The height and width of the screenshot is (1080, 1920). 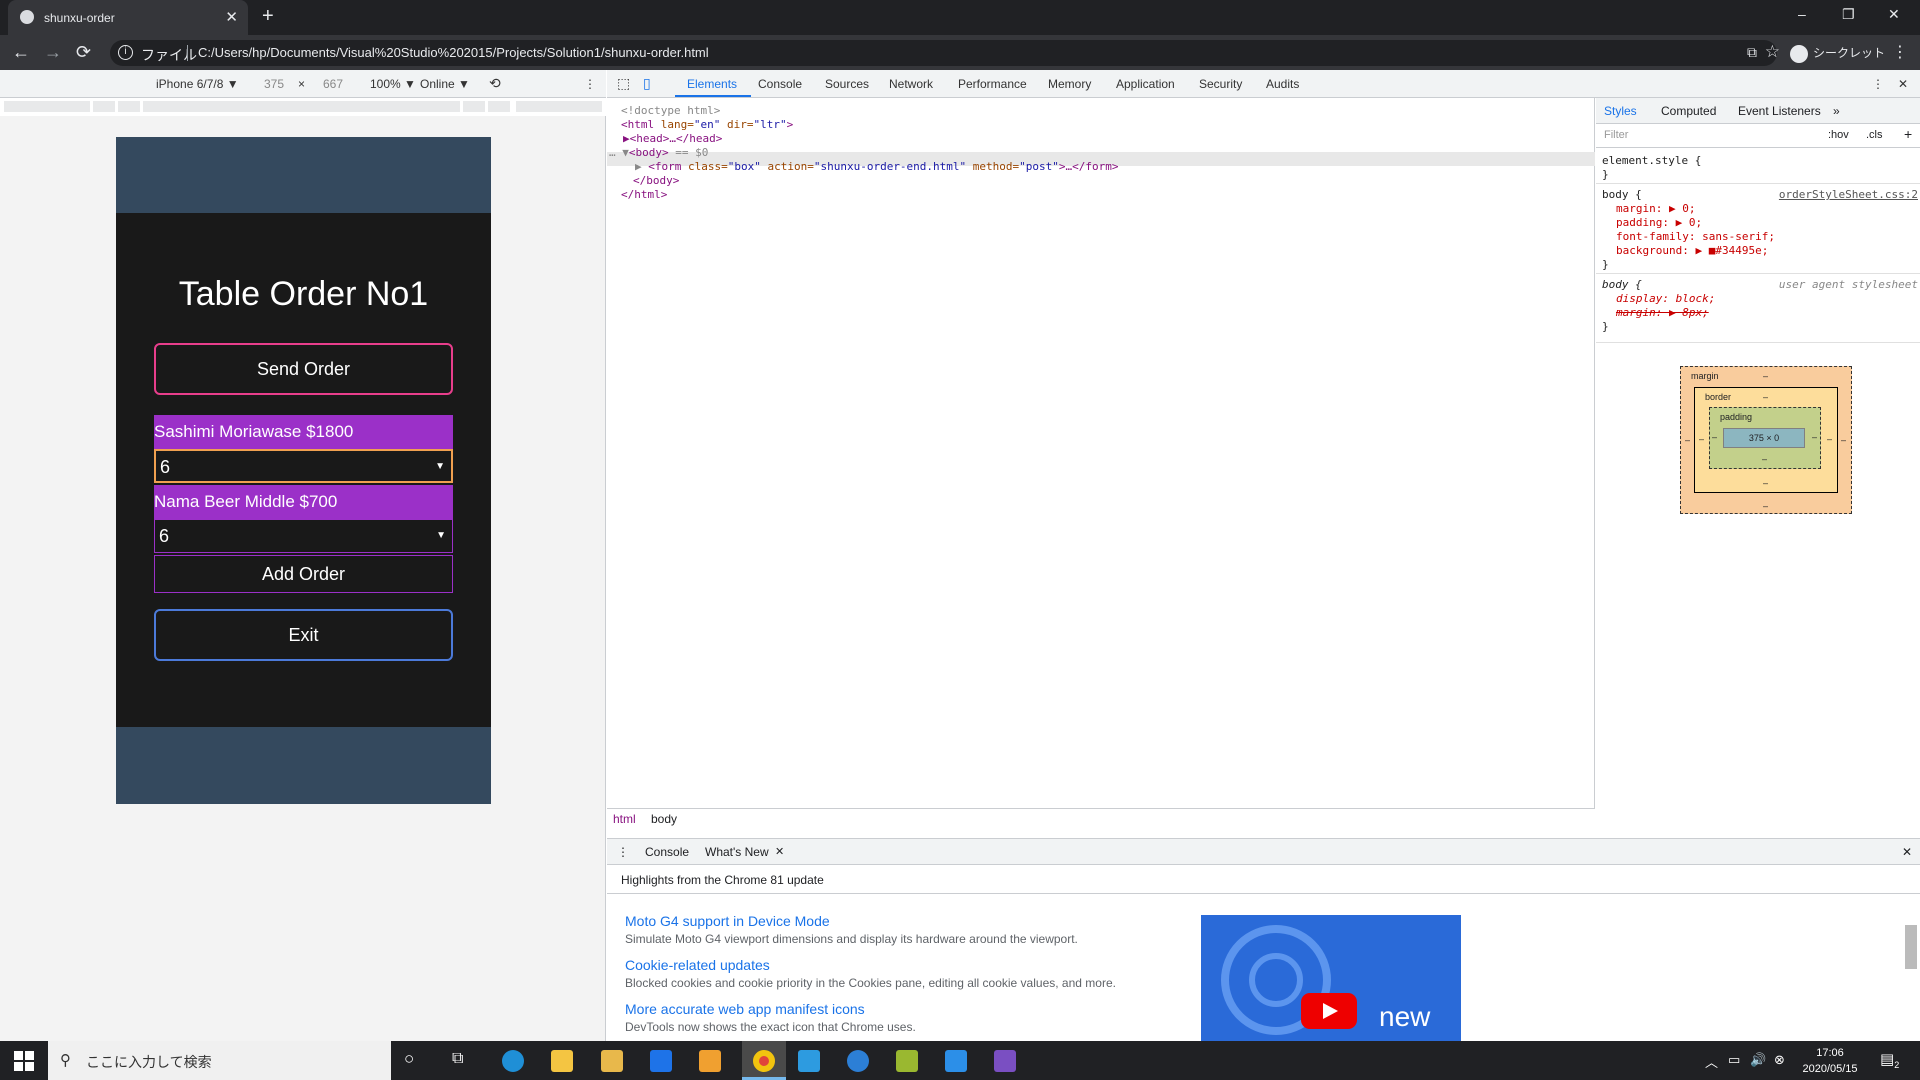 I want to click on incognito-badge: シークレット, so click(x=1839, y=53).